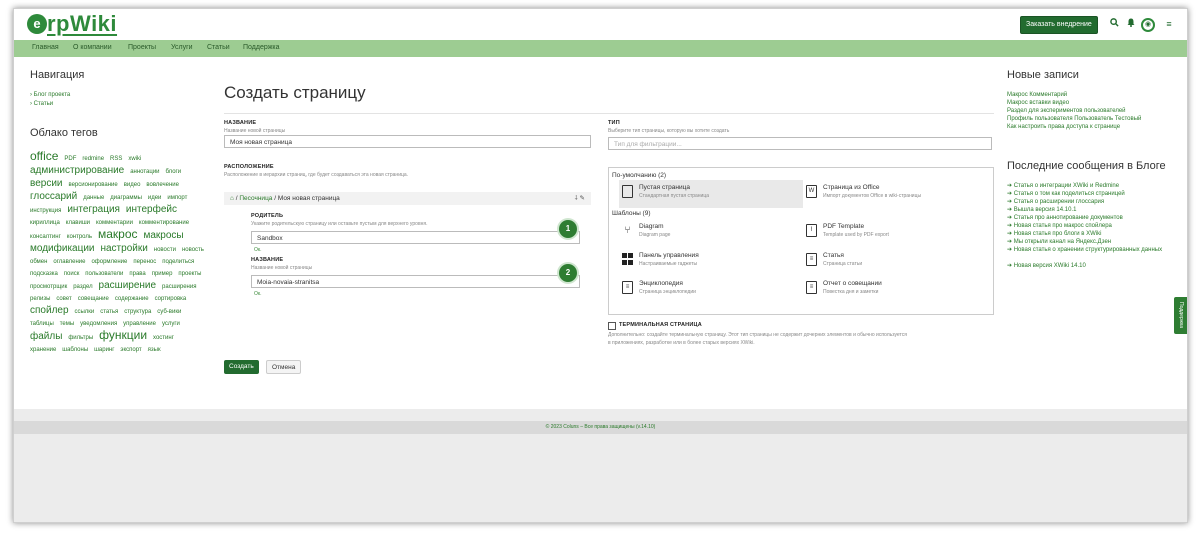 The height and width of the screenshot is (536, 1200). What do you see at coordinates (711, 233) in the screenshot?
I see `type-tile-diagram: ⑂ Diagram Diagram page` at bounding box center [711, 233].